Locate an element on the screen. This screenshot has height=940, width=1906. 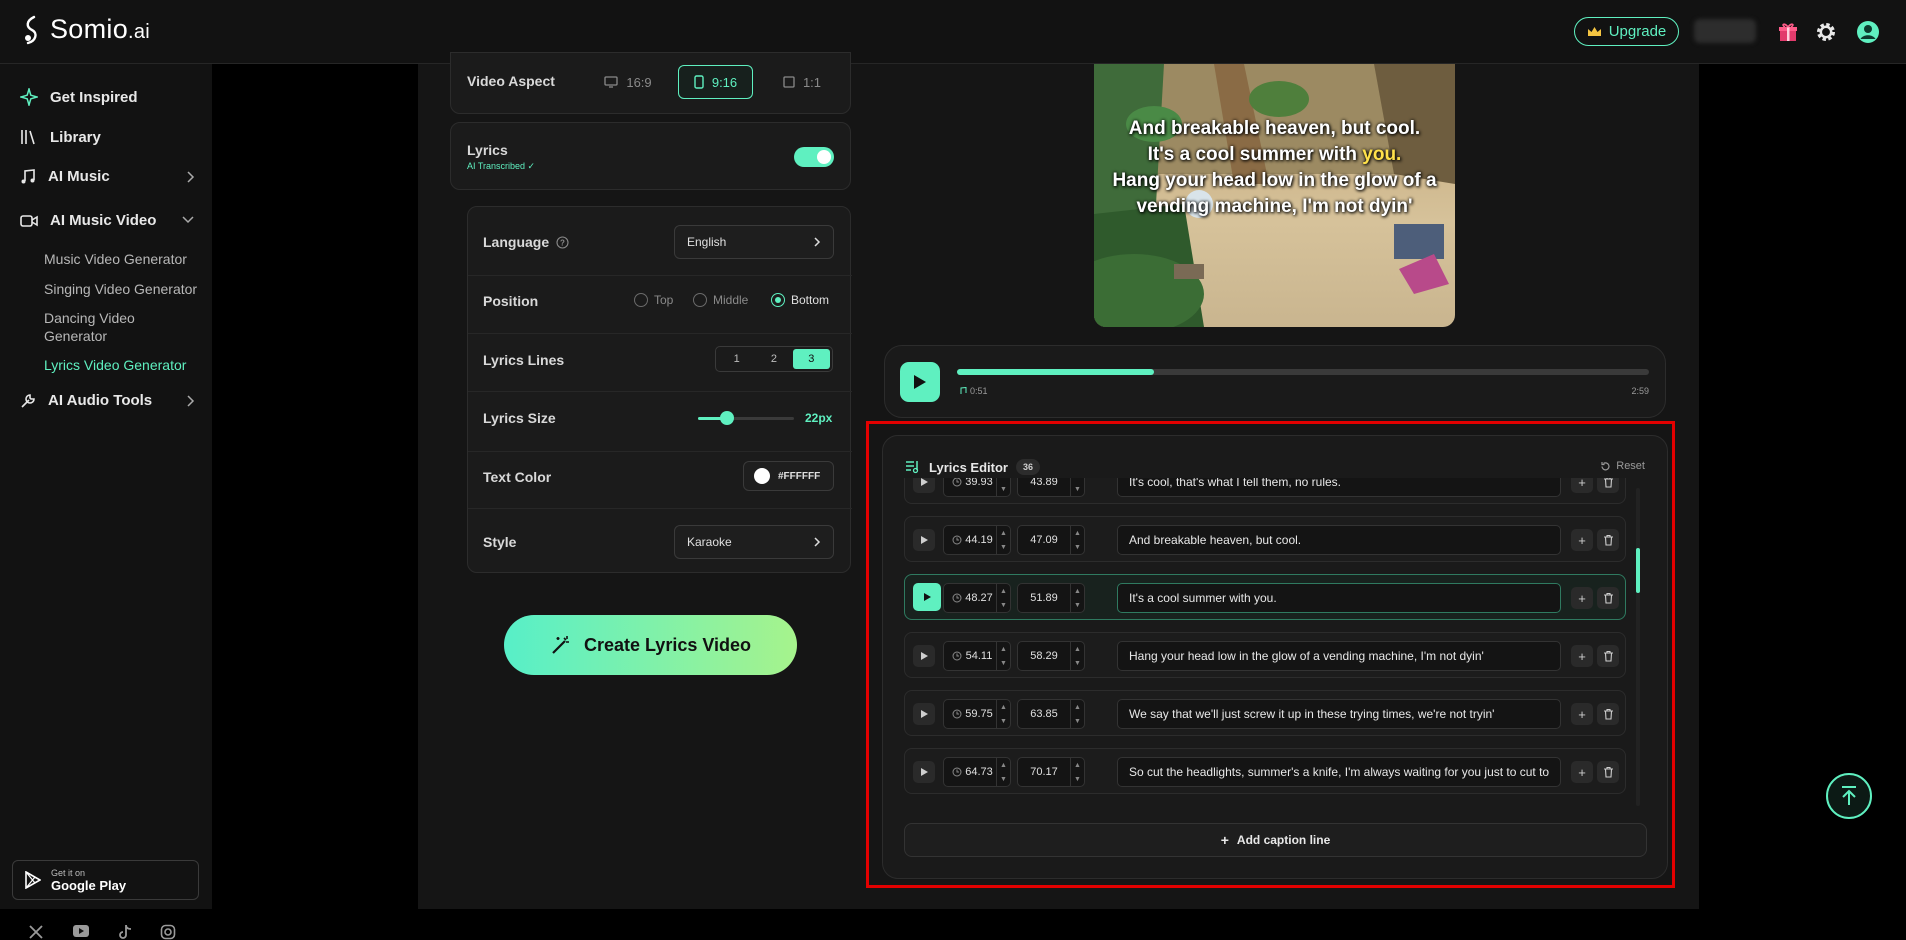
current-time: 0:51 is located at coordinates (973, 391).